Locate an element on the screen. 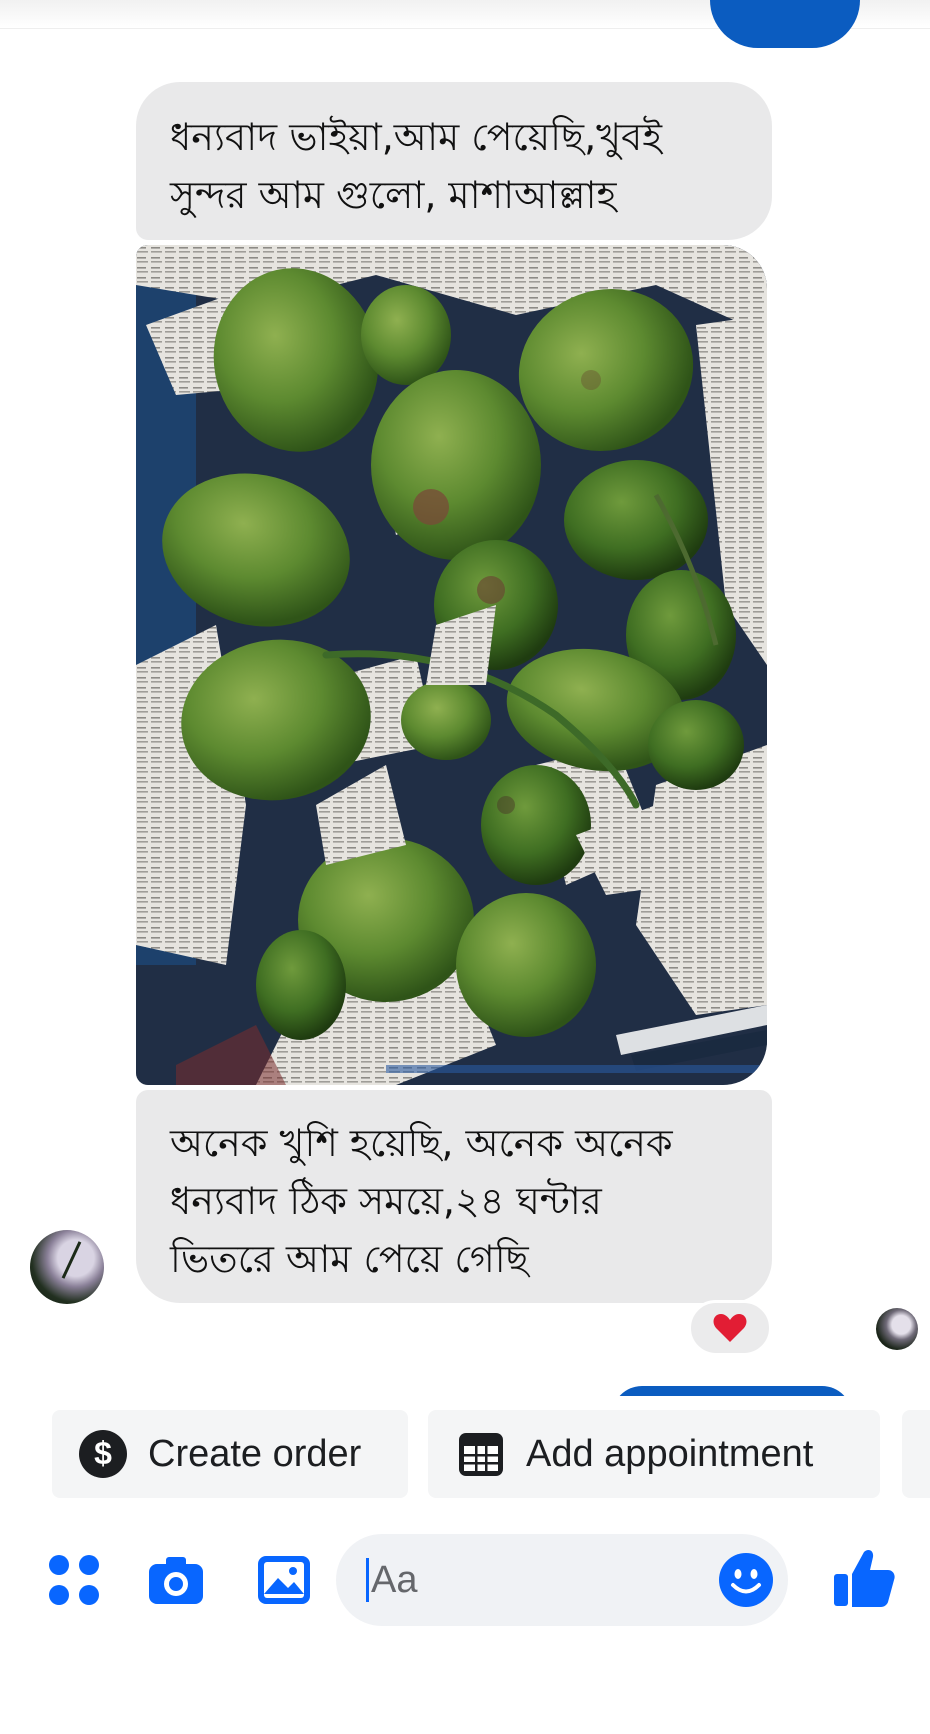 This screenshot has width=930, height=1734. create-order-button: $ Create order is located at coordinates (230, 1454).